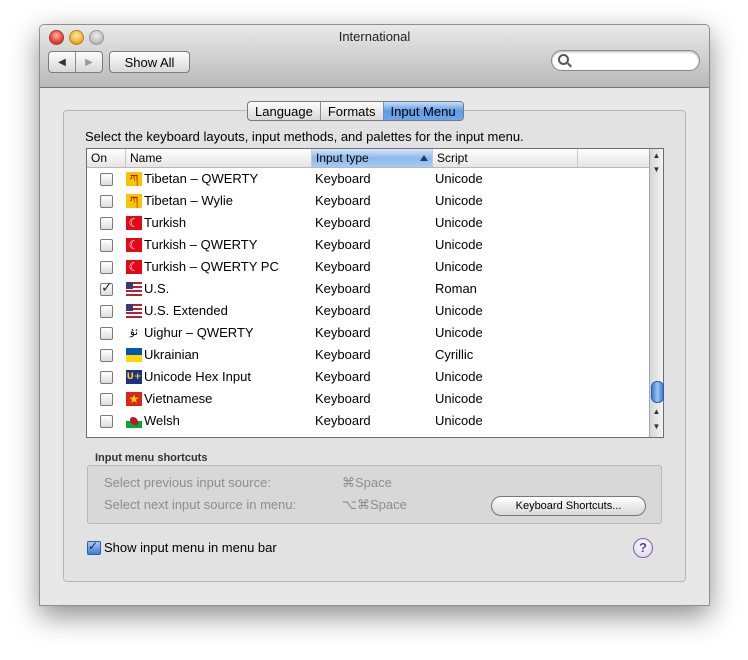  What do you see at coordinates (374, 56) in the screenshot?
I see `titlebar: International ◀ ▶ Show All` at bounding box center [374, 56].